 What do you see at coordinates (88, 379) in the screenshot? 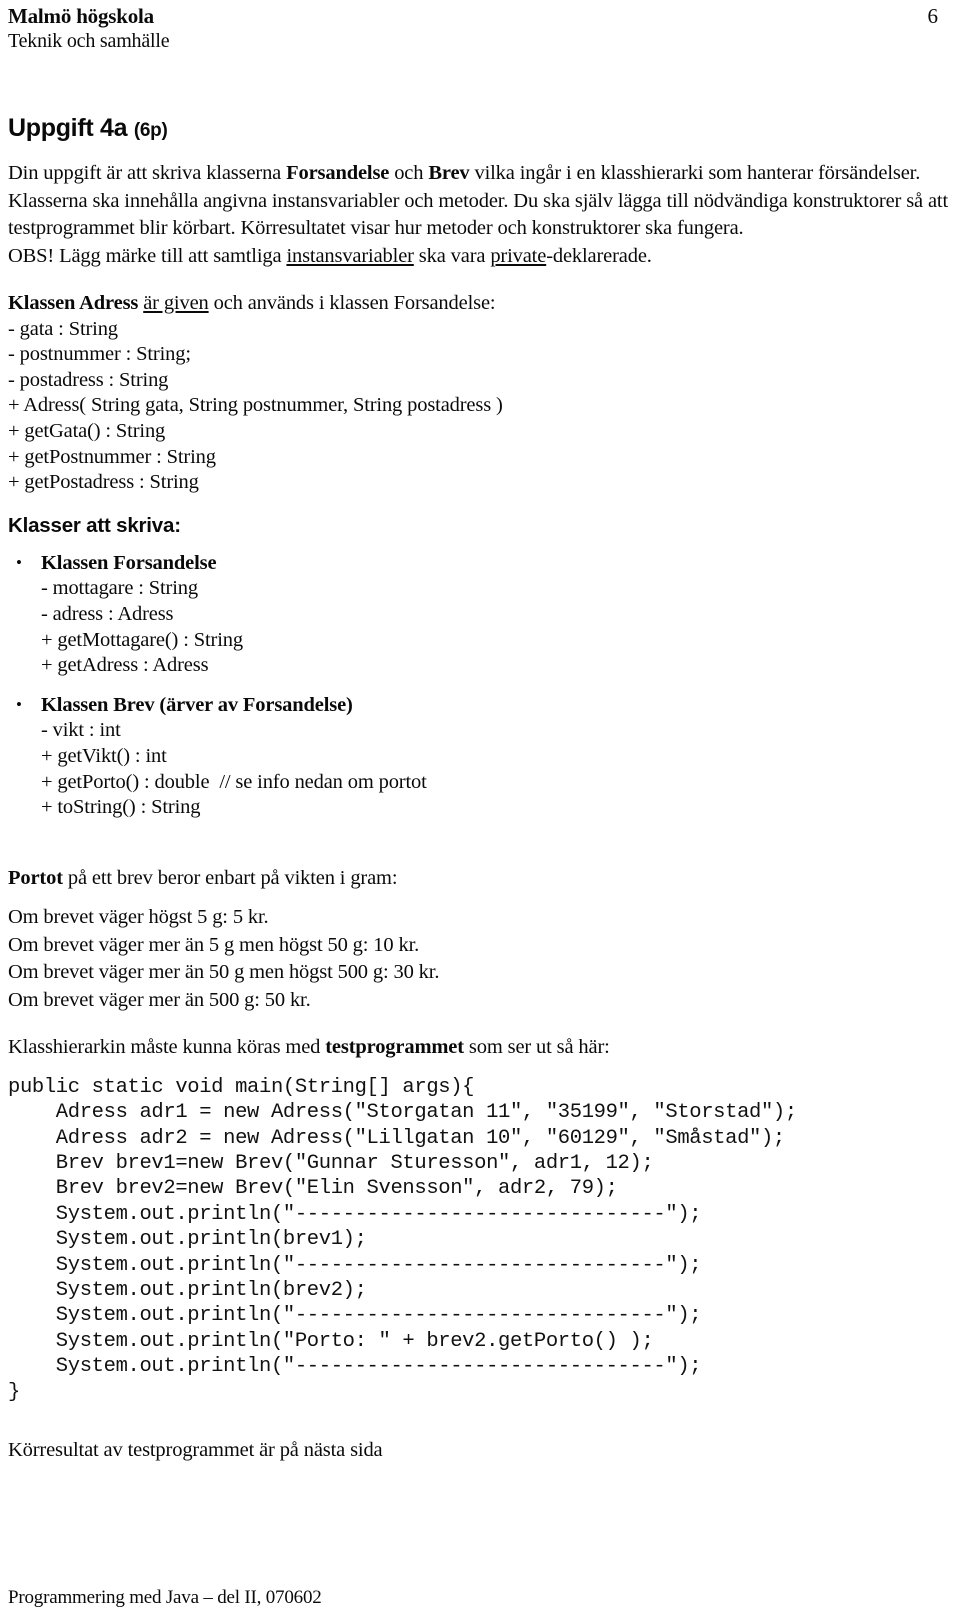
I see `adress-member: - postadress : String` at bounding box center [88, 379].